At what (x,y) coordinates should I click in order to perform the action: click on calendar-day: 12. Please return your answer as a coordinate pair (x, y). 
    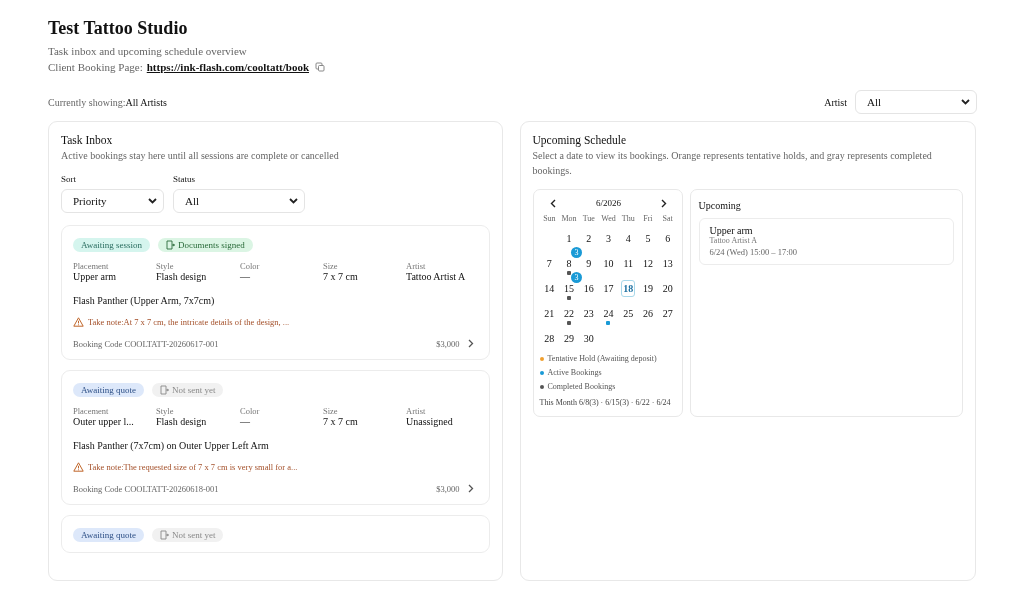
    Looking at the image, I should click on (647, 263).